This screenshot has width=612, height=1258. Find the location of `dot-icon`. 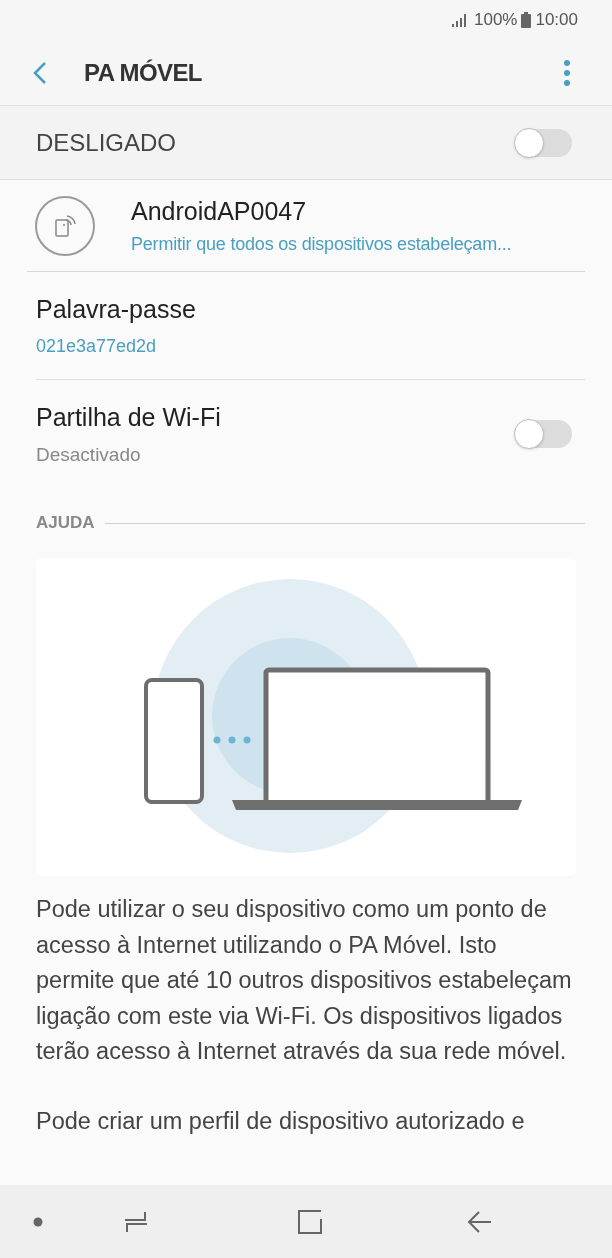

dot-icon is located at coordinates (38, 1221).